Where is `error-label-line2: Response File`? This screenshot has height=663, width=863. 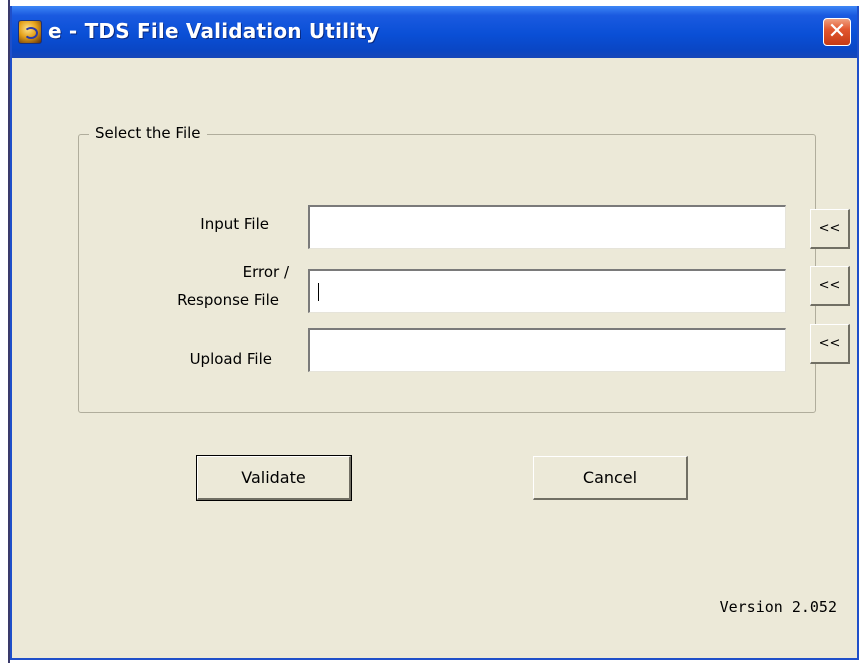 error-label-line2: Response File is located at coordinates (228, 300).